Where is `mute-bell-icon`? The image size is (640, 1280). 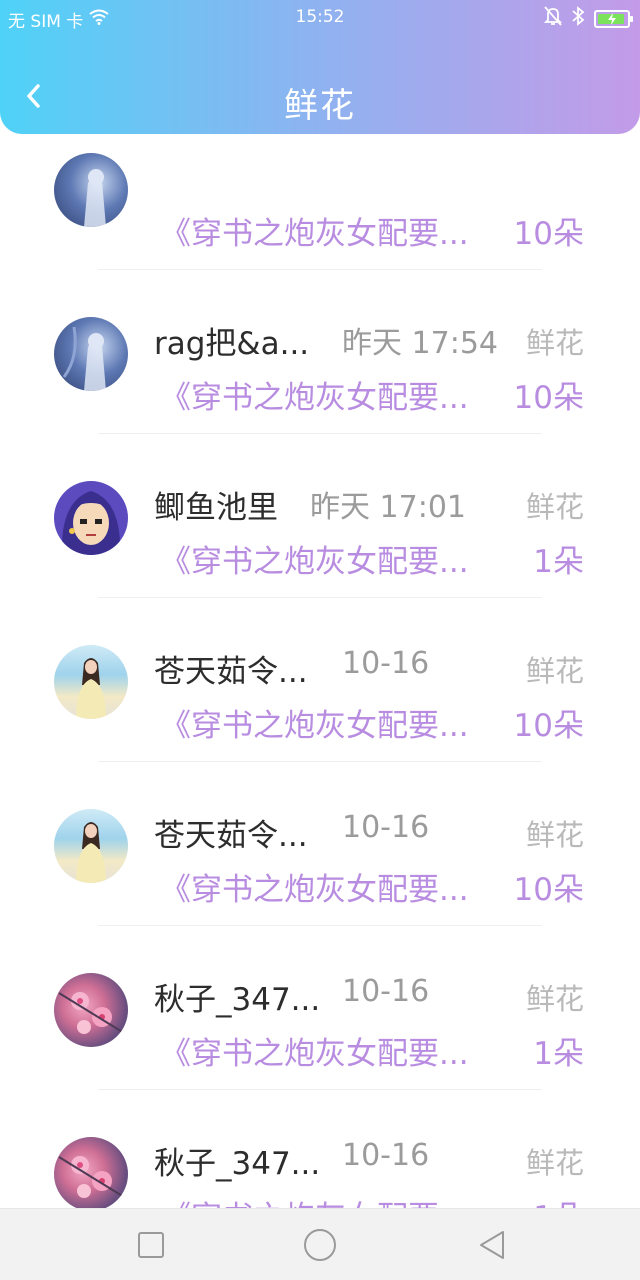
mute-bell-icon is located at coordinates (553, 18).